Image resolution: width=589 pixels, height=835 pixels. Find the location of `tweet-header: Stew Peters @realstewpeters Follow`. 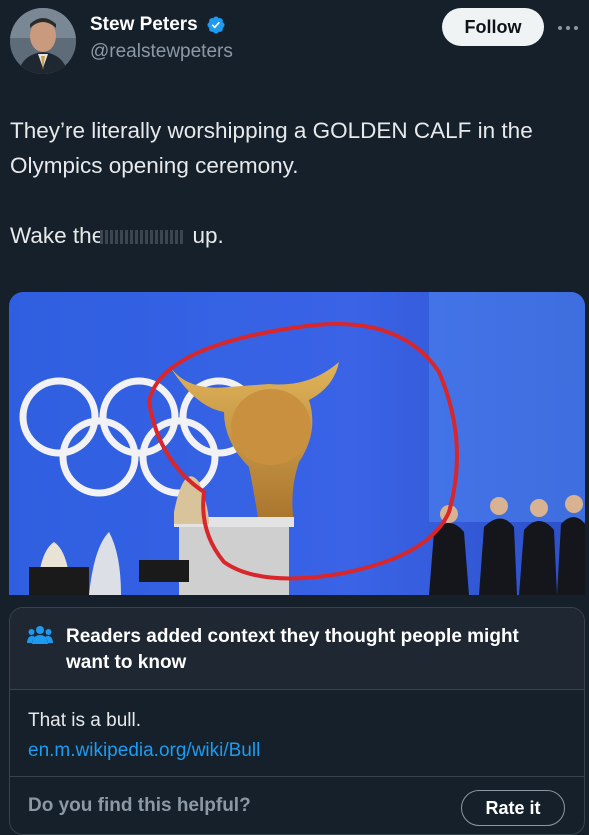

tweet-header: Stew Peters @realstewpeters Follow is located at coordinates (294, 43).